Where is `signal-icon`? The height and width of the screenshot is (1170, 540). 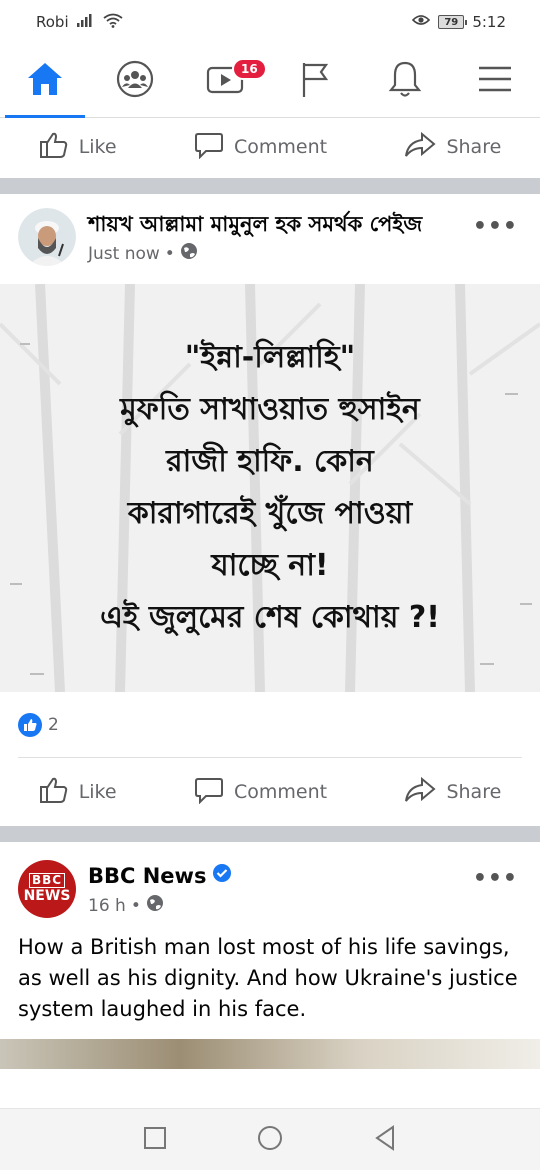 signal-icon is located at coordinates (85, 22).